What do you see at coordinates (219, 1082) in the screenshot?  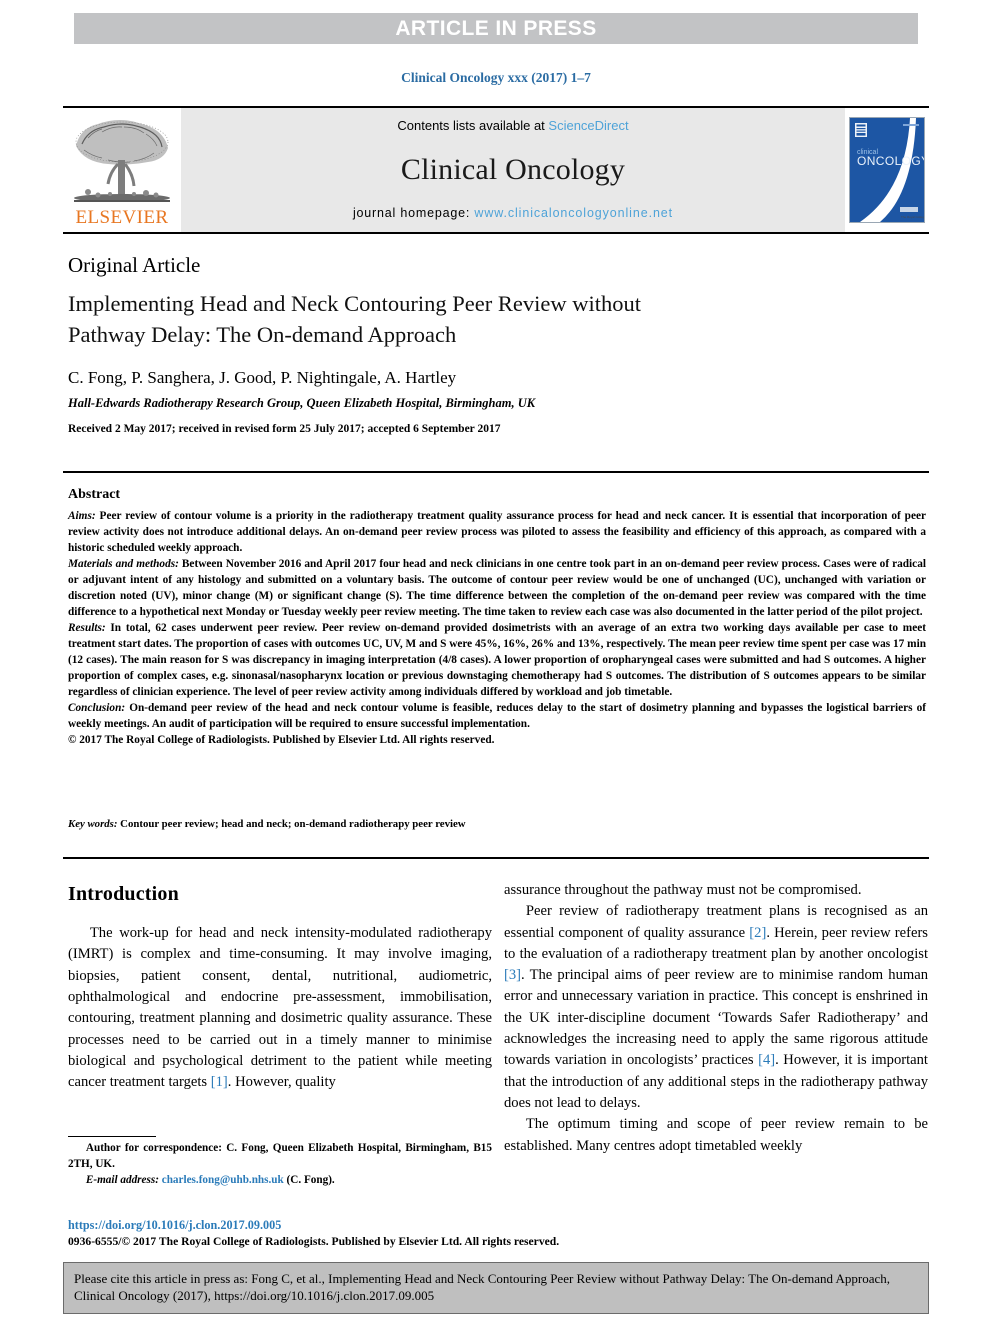 I see `citation-ref-1: [1]` at bounding box center [219, 1082].